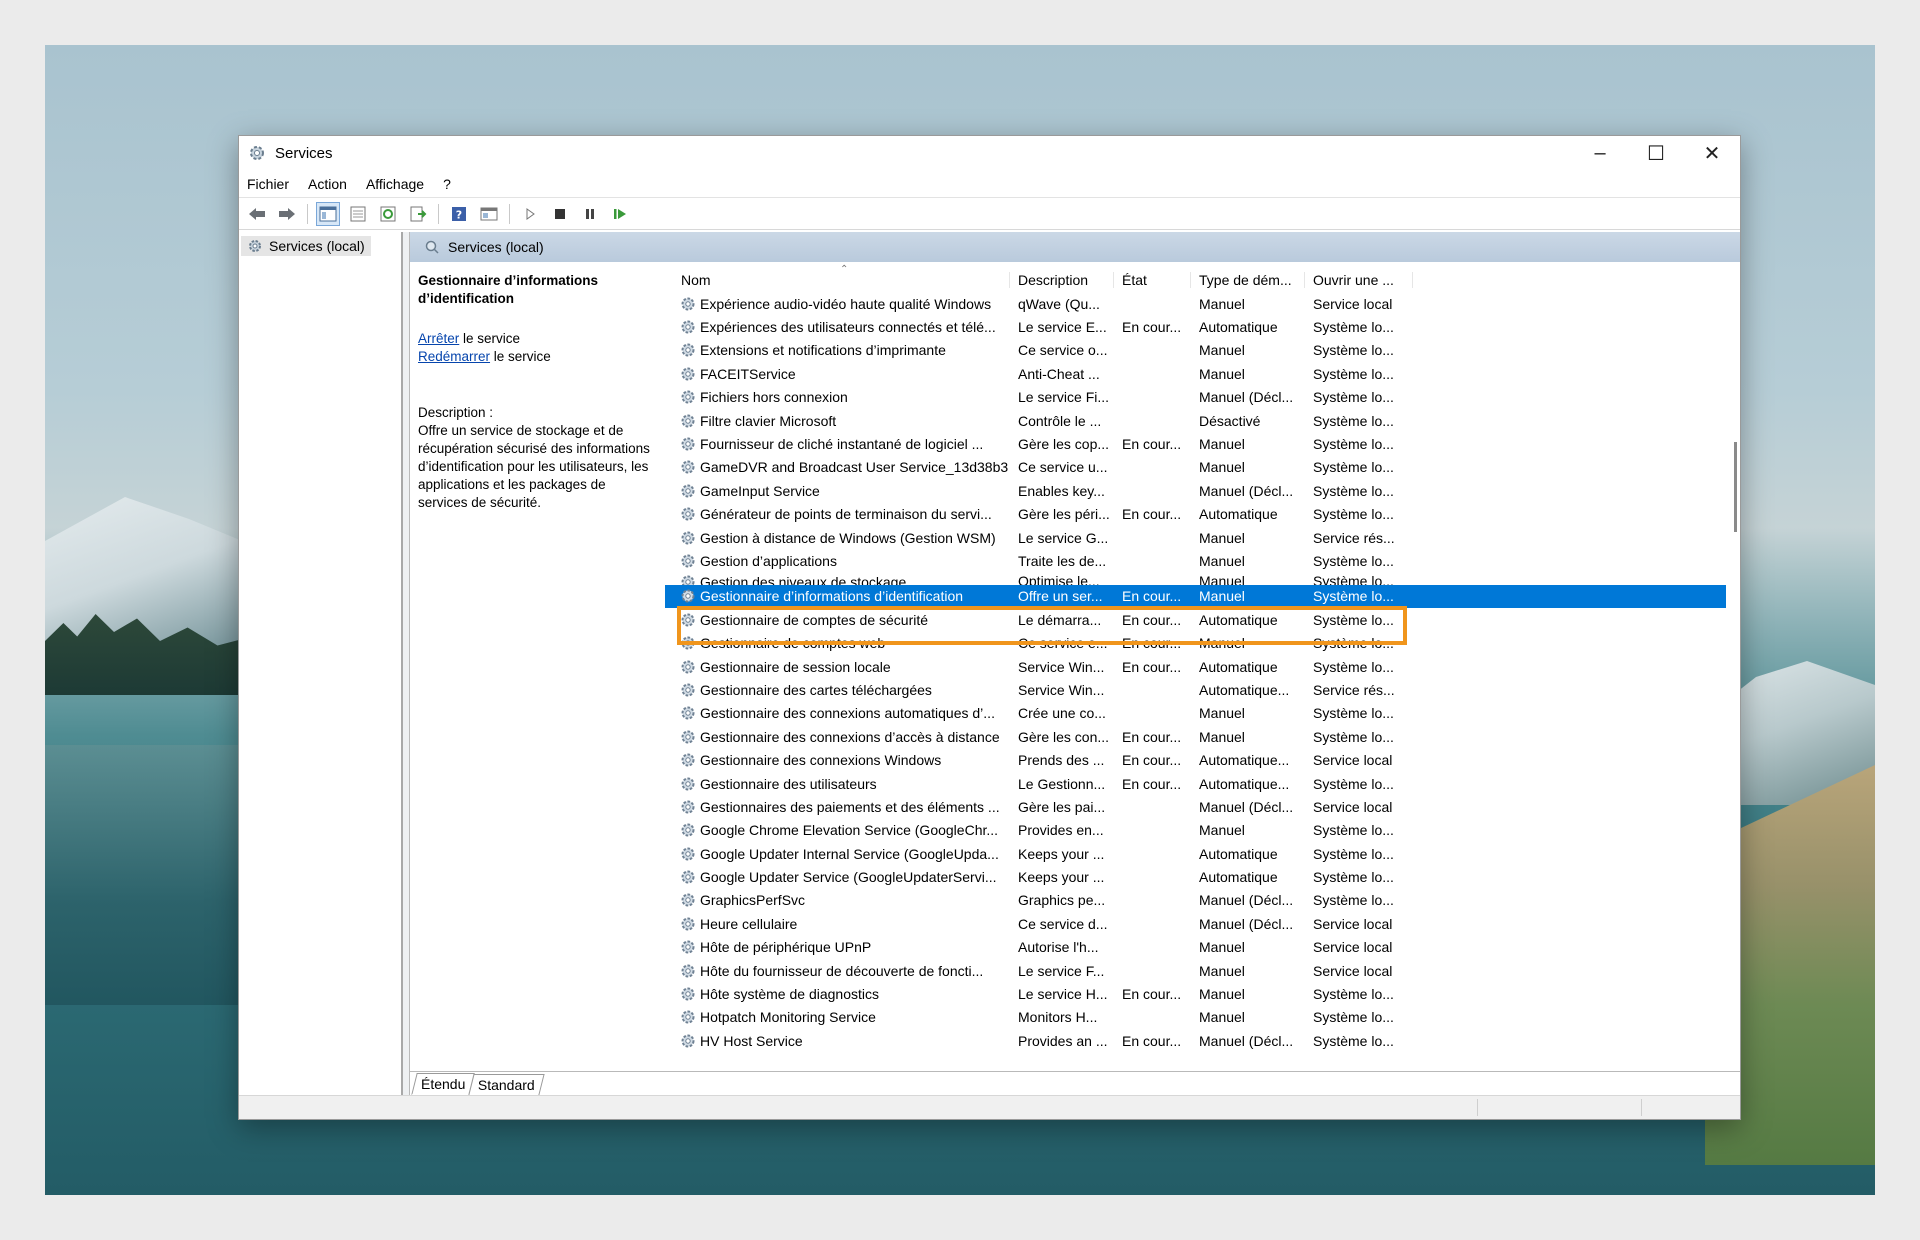 The width and height of the screenshot is (1920, 1240). What do you see at coordinates (328, 213) in the screenshot?
I see `console-tree-icon` at bounding box center [328, 213].